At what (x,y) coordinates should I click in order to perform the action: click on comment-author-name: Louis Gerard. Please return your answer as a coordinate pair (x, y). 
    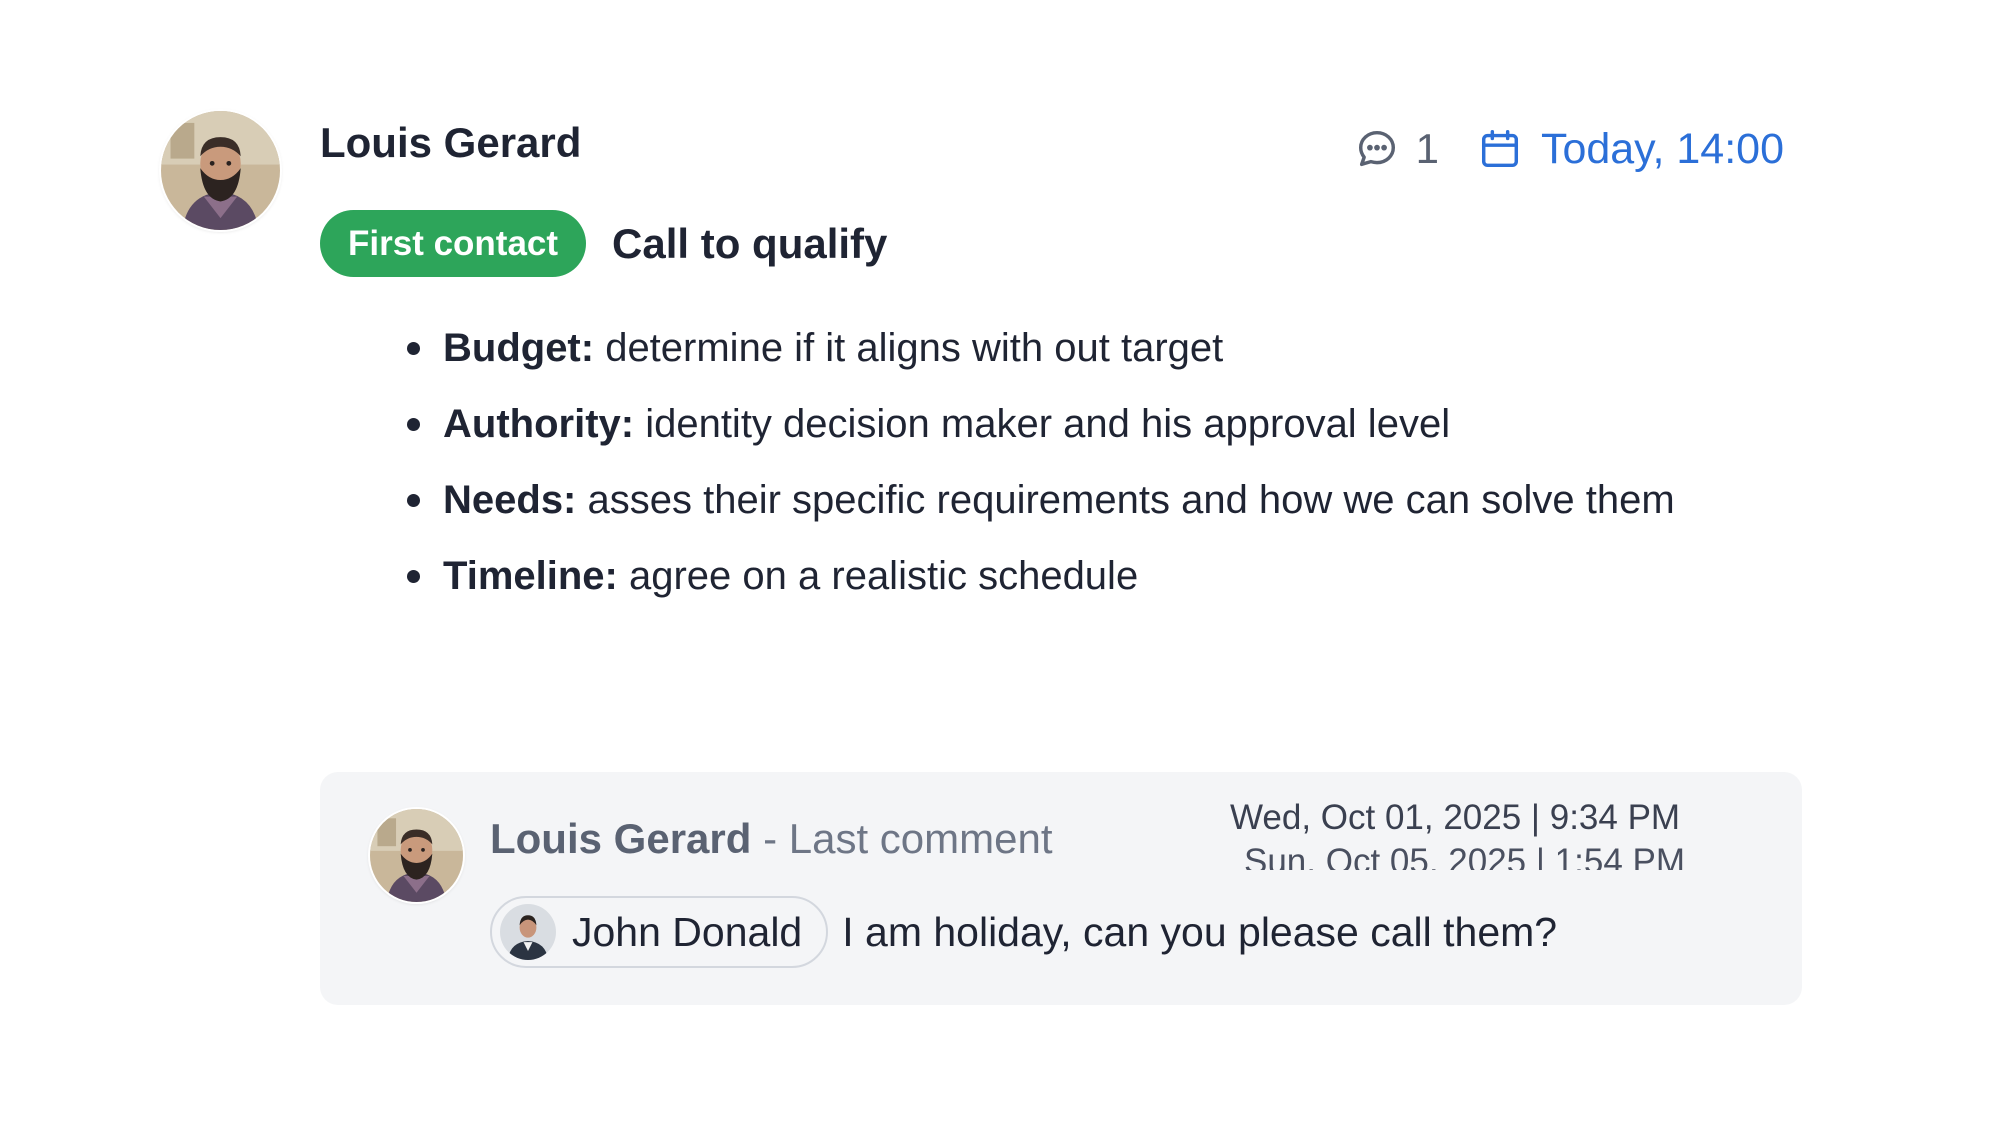
    Looking at the image, I should click on (620, 838).